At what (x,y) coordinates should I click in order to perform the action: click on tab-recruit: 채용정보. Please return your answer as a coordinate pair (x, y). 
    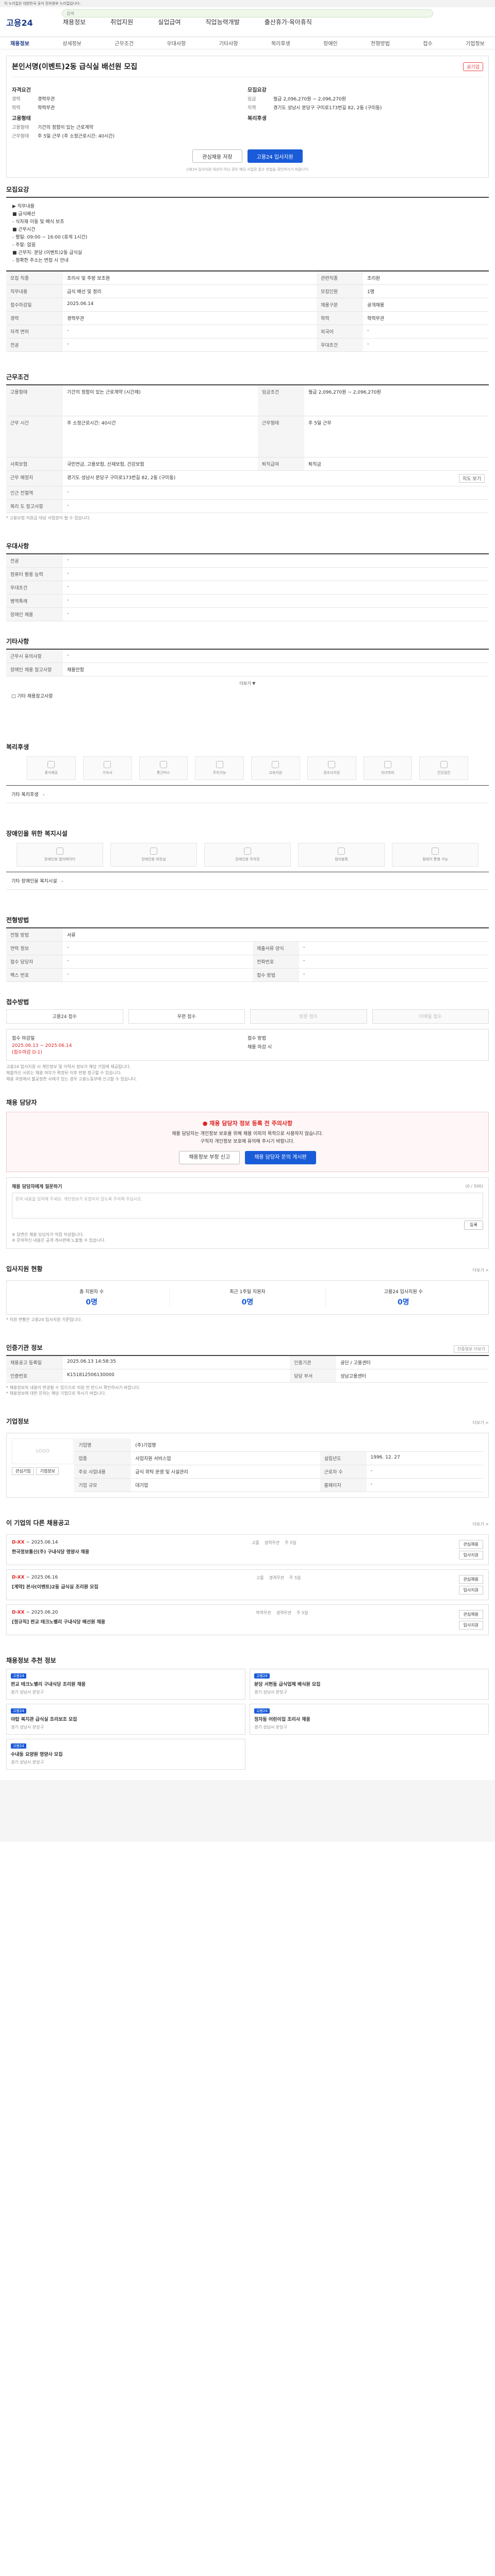
    Looking at the image, I should click on (19, 43).